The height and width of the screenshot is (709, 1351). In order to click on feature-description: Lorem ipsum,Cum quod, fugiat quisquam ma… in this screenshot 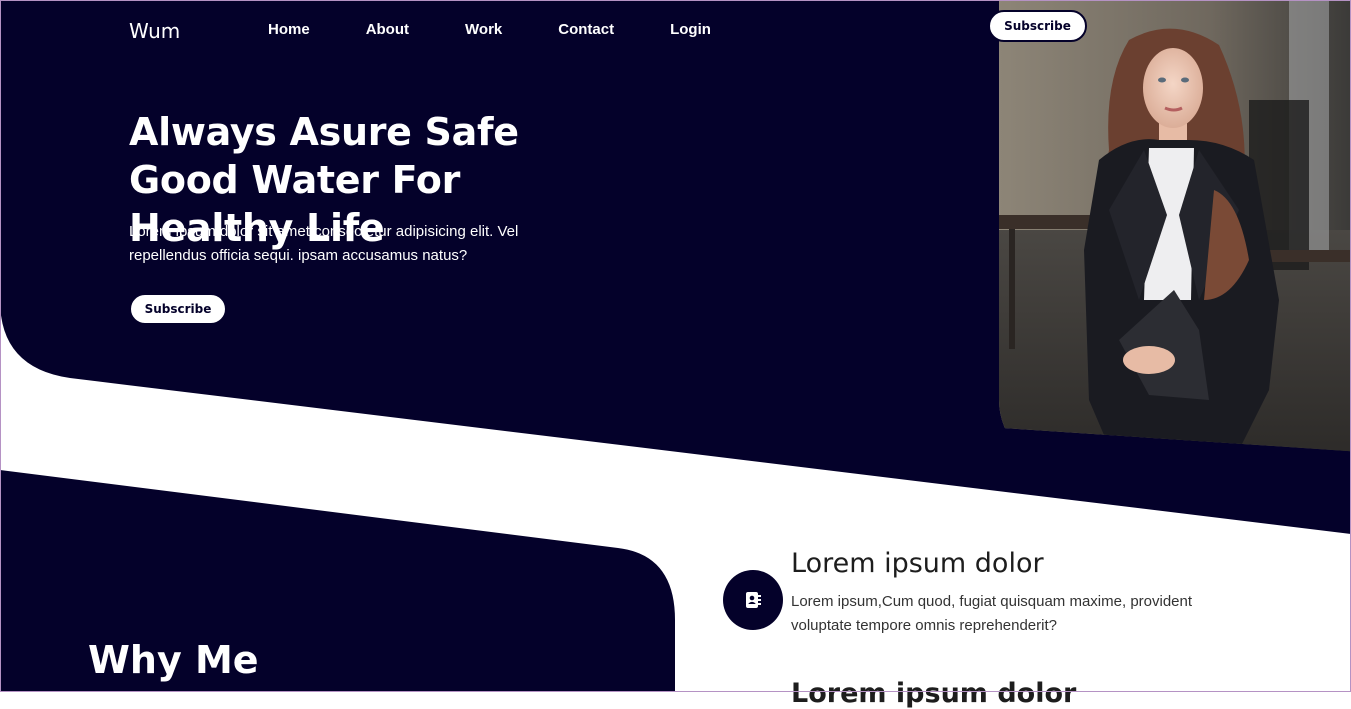, I will do `click(992, 613)`.